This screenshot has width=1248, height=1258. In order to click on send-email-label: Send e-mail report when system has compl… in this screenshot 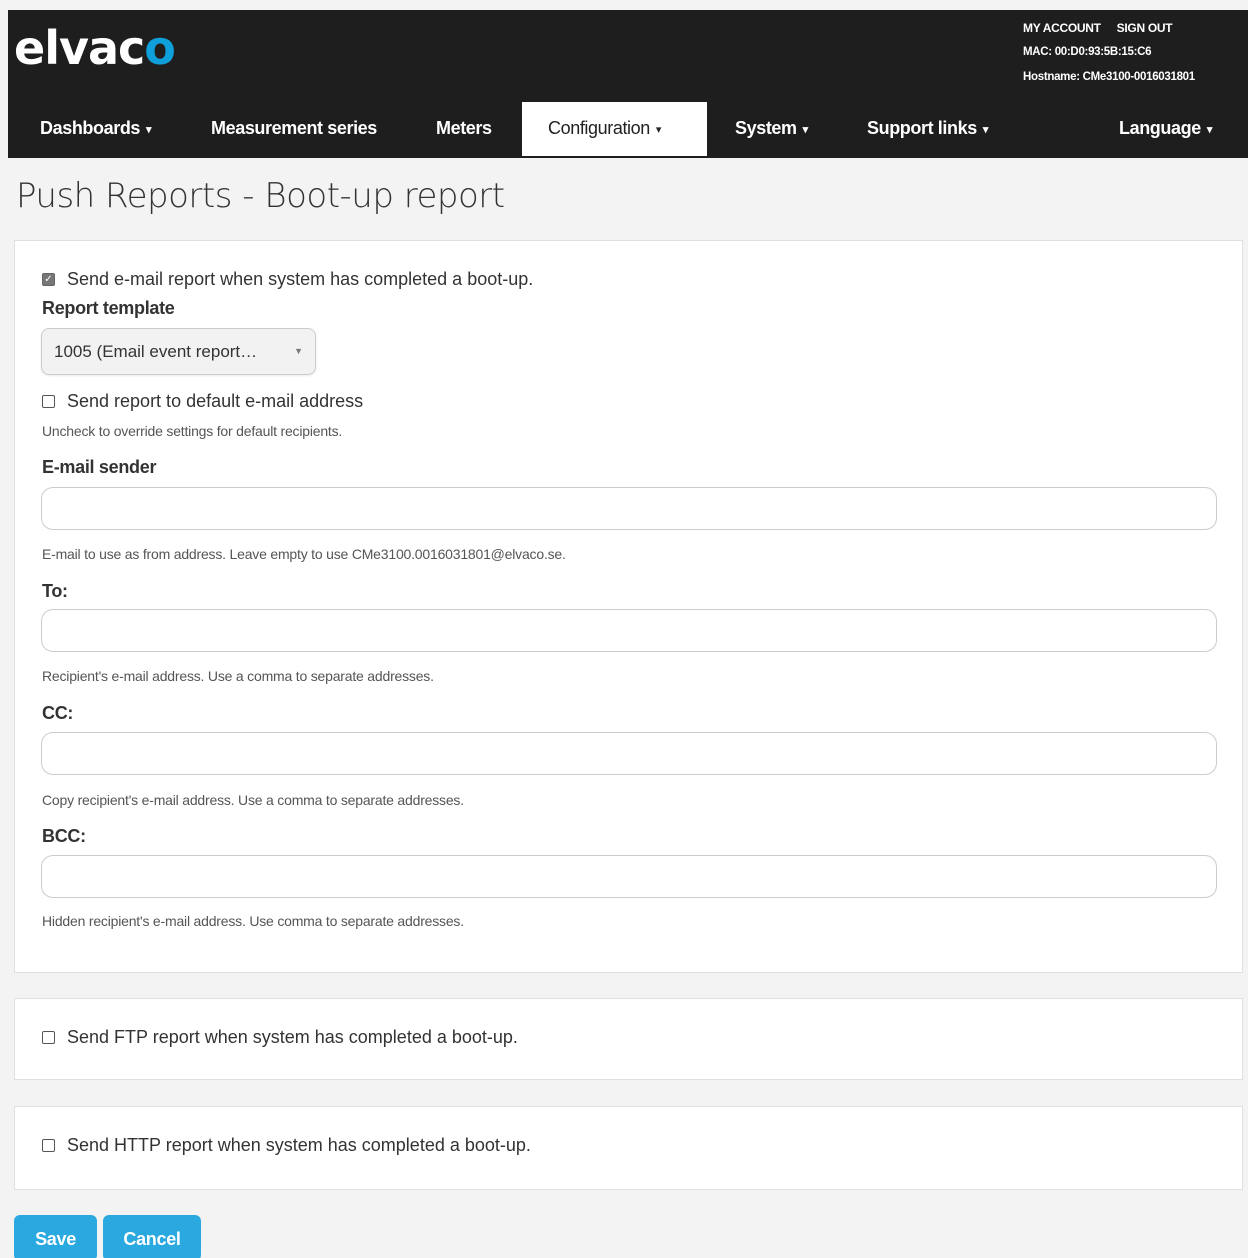, I will do `click(300, 279)`.